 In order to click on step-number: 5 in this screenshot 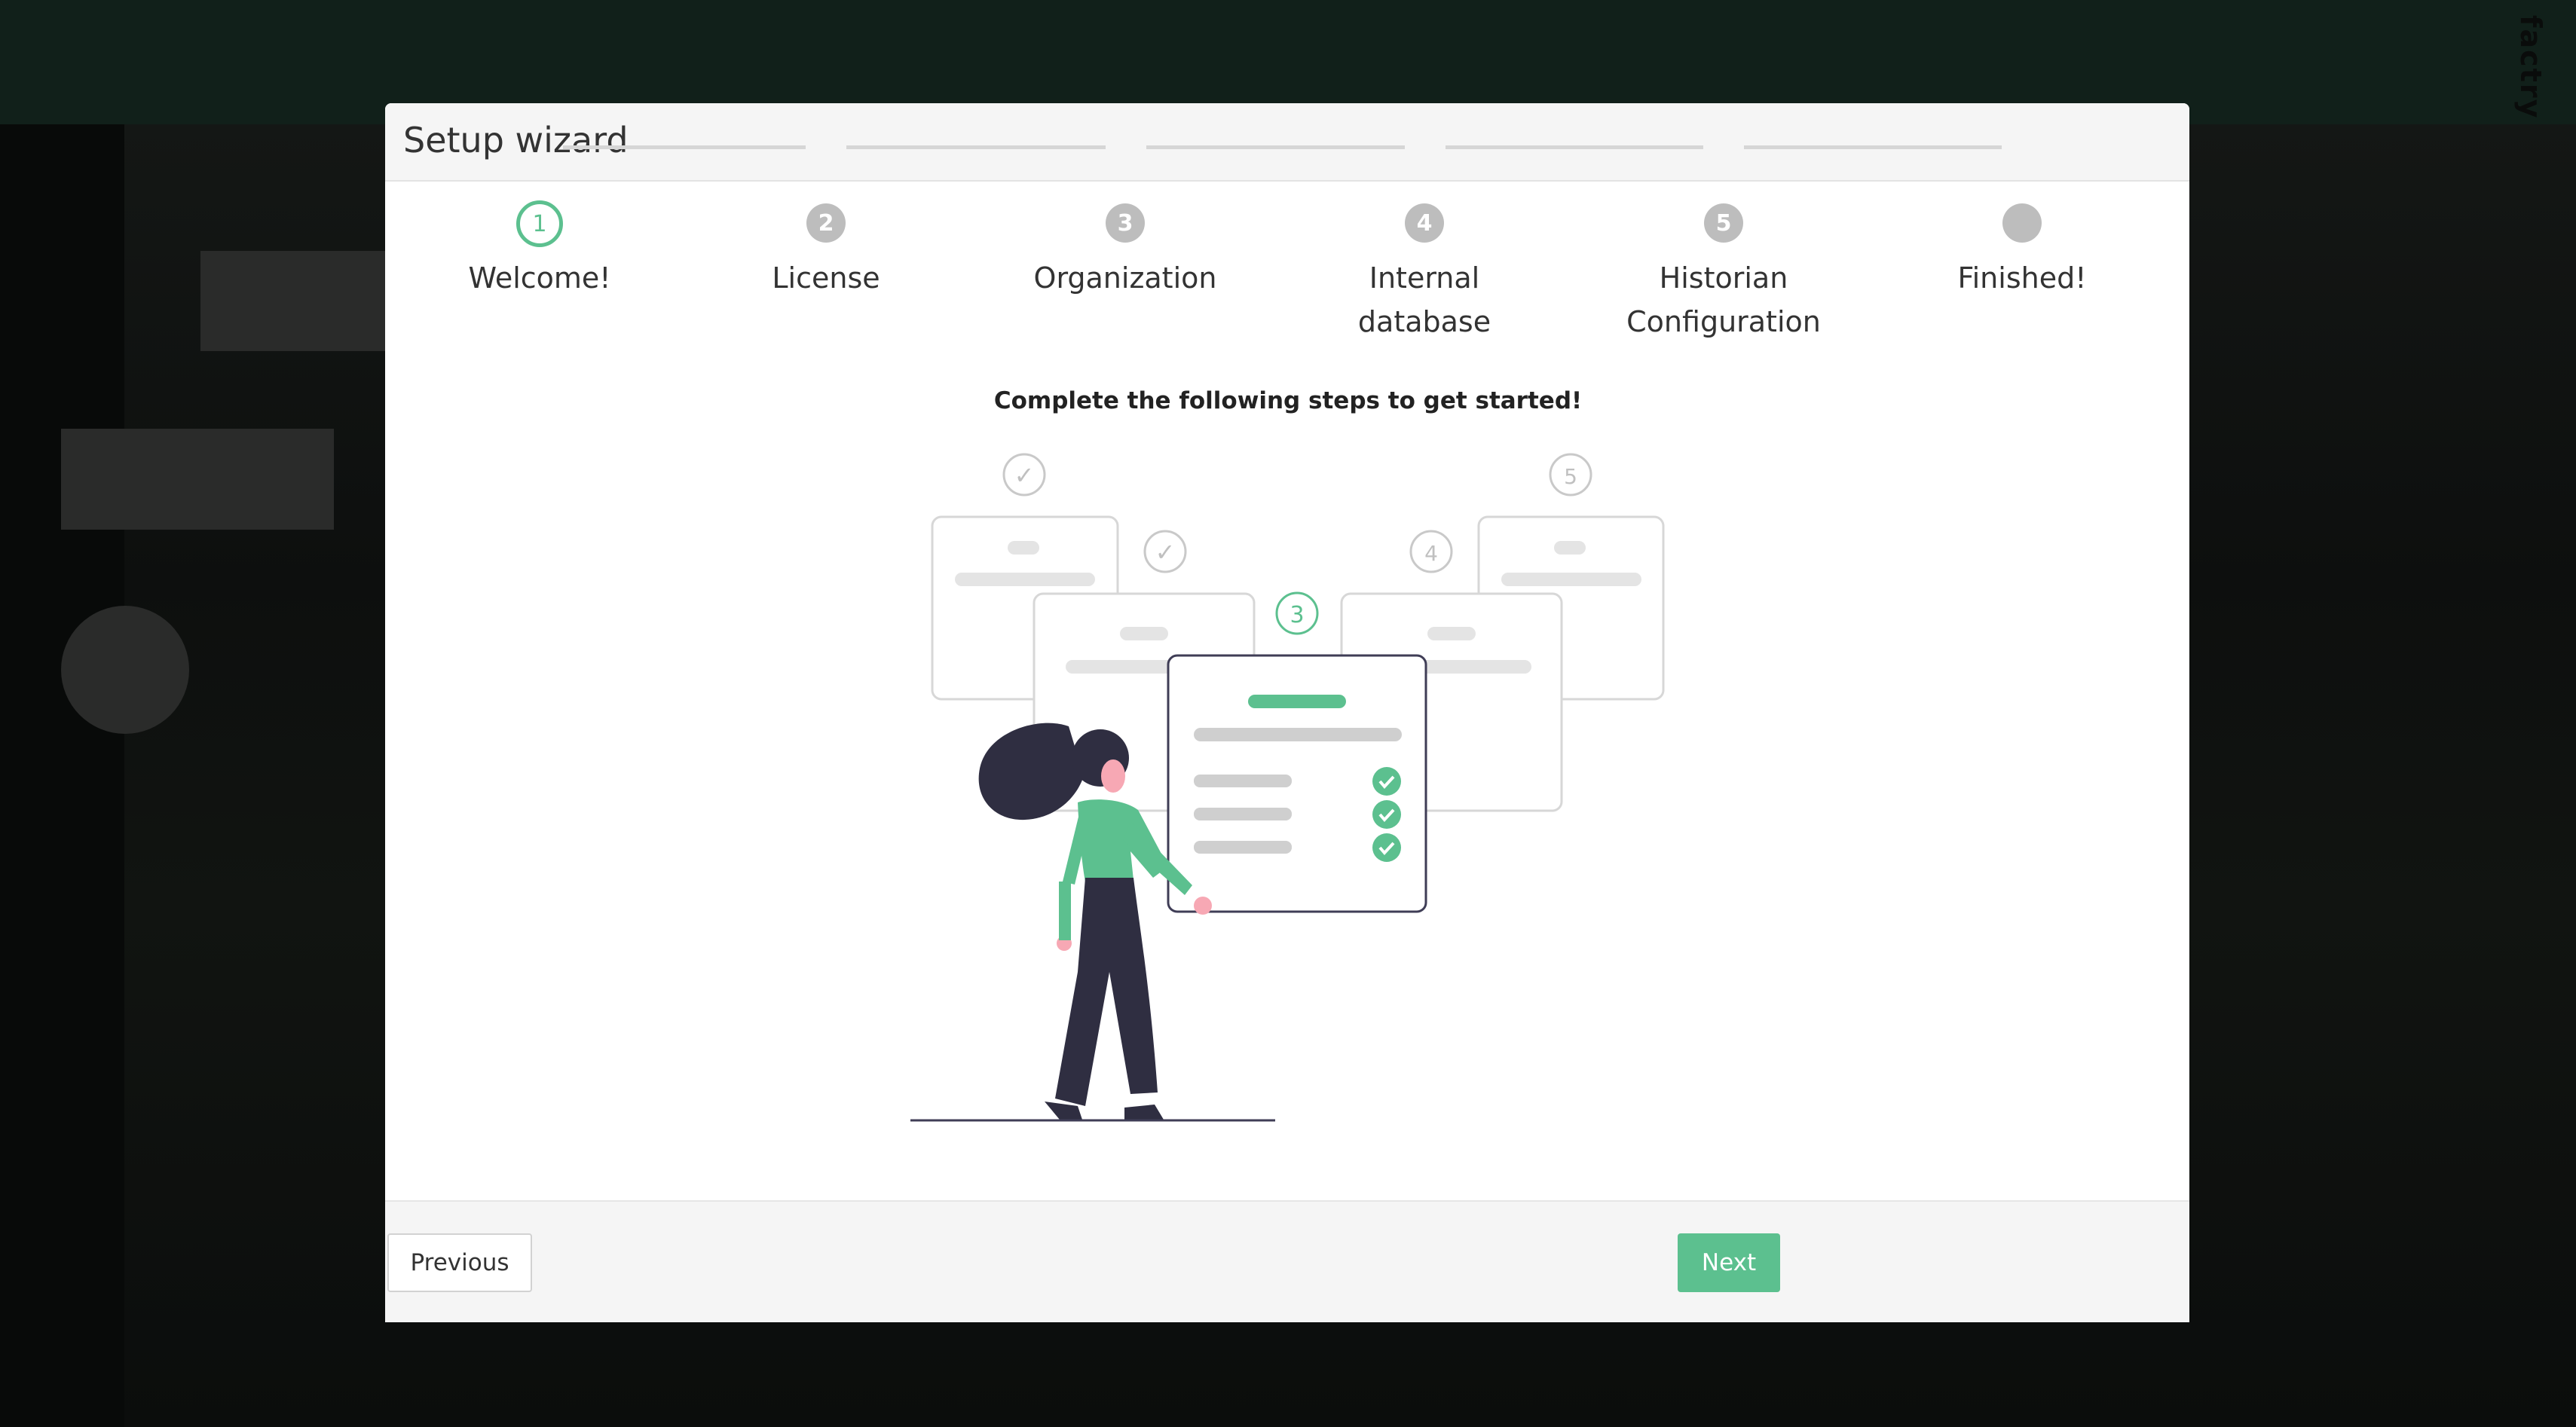, I will do `click(1570, 477)`.